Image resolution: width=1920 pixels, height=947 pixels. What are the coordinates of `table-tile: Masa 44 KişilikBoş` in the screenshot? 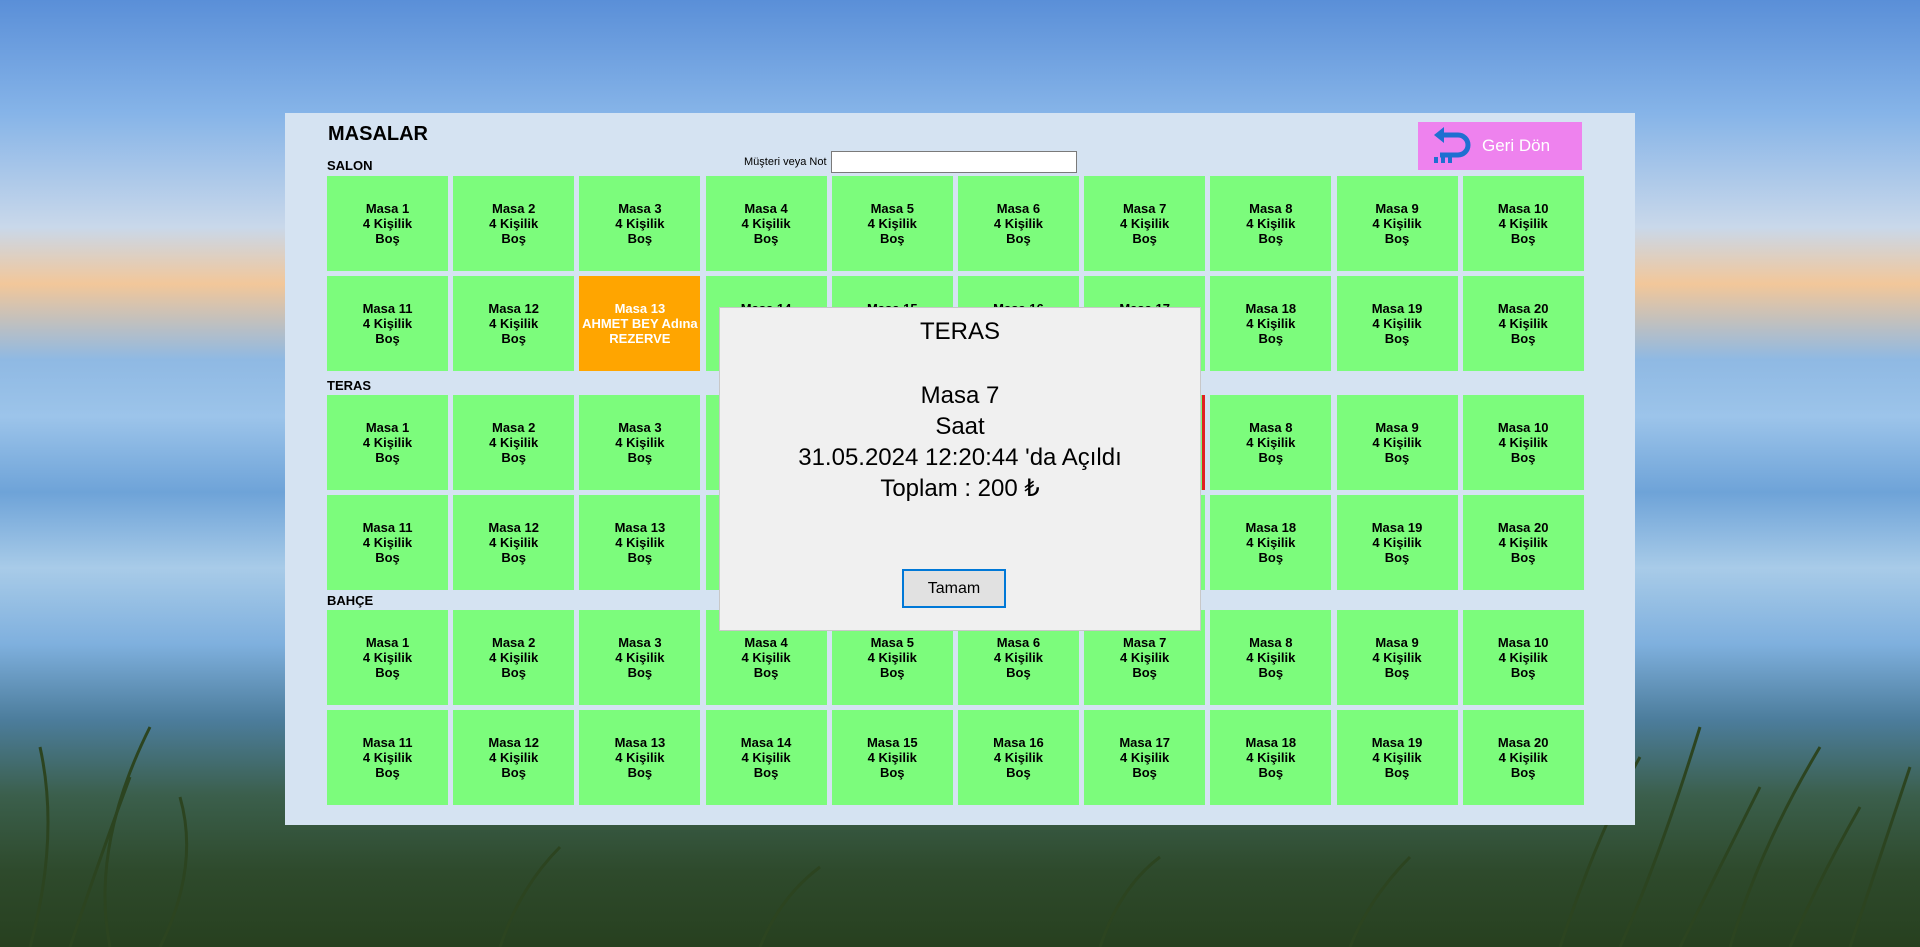 It's located at (766, 223).